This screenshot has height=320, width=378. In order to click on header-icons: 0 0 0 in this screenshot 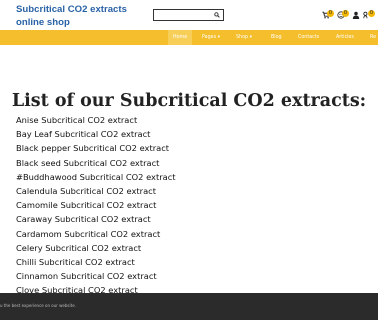, I will do `click(348, 15)`.